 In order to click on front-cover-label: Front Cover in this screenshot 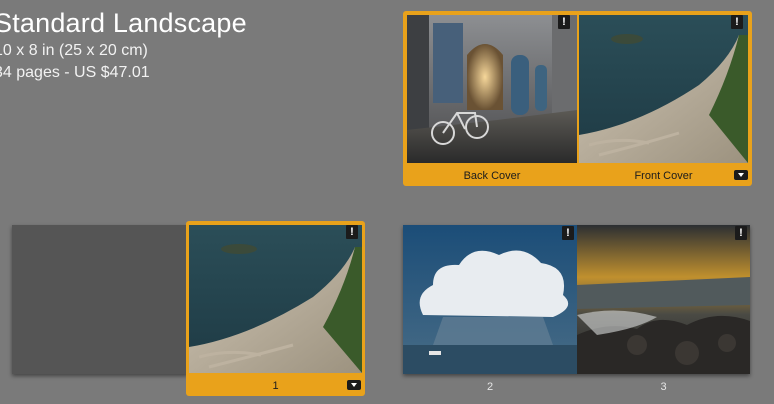, I will do `click(663, 176)`.